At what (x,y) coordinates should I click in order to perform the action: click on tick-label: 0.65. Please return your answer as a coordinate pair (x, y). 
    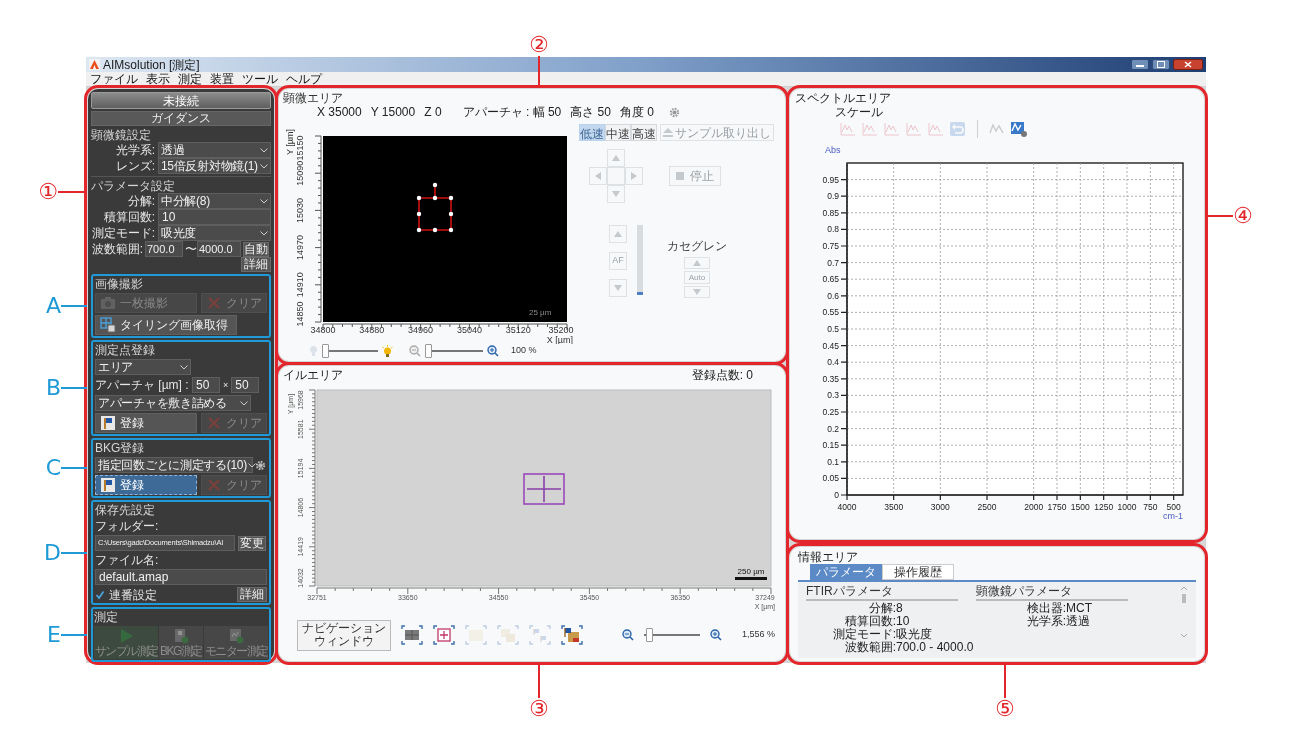
    Looking at the image, I should click on (830, 279).